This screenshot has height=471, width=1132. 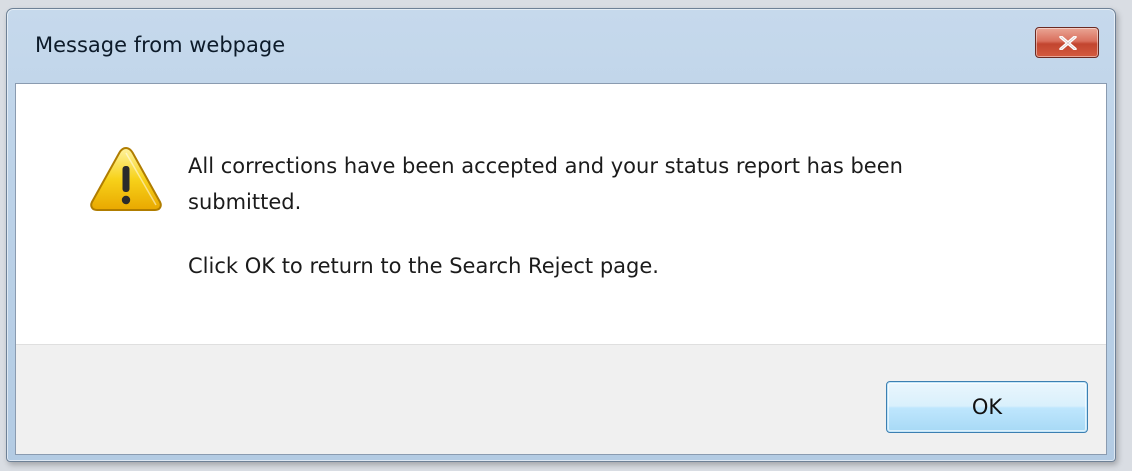 I want to click on close-icon, so click(x=1068, y=43).